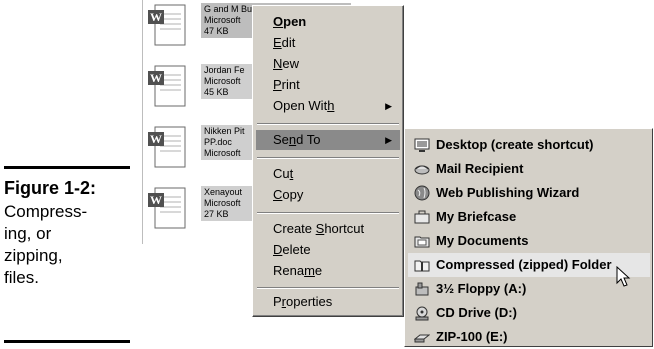 This screenshot has height=349, width=654. Describe the element at coordinates (529, 241) in the screenshot. I see `send-to-my-documents: My Documents` at that location.